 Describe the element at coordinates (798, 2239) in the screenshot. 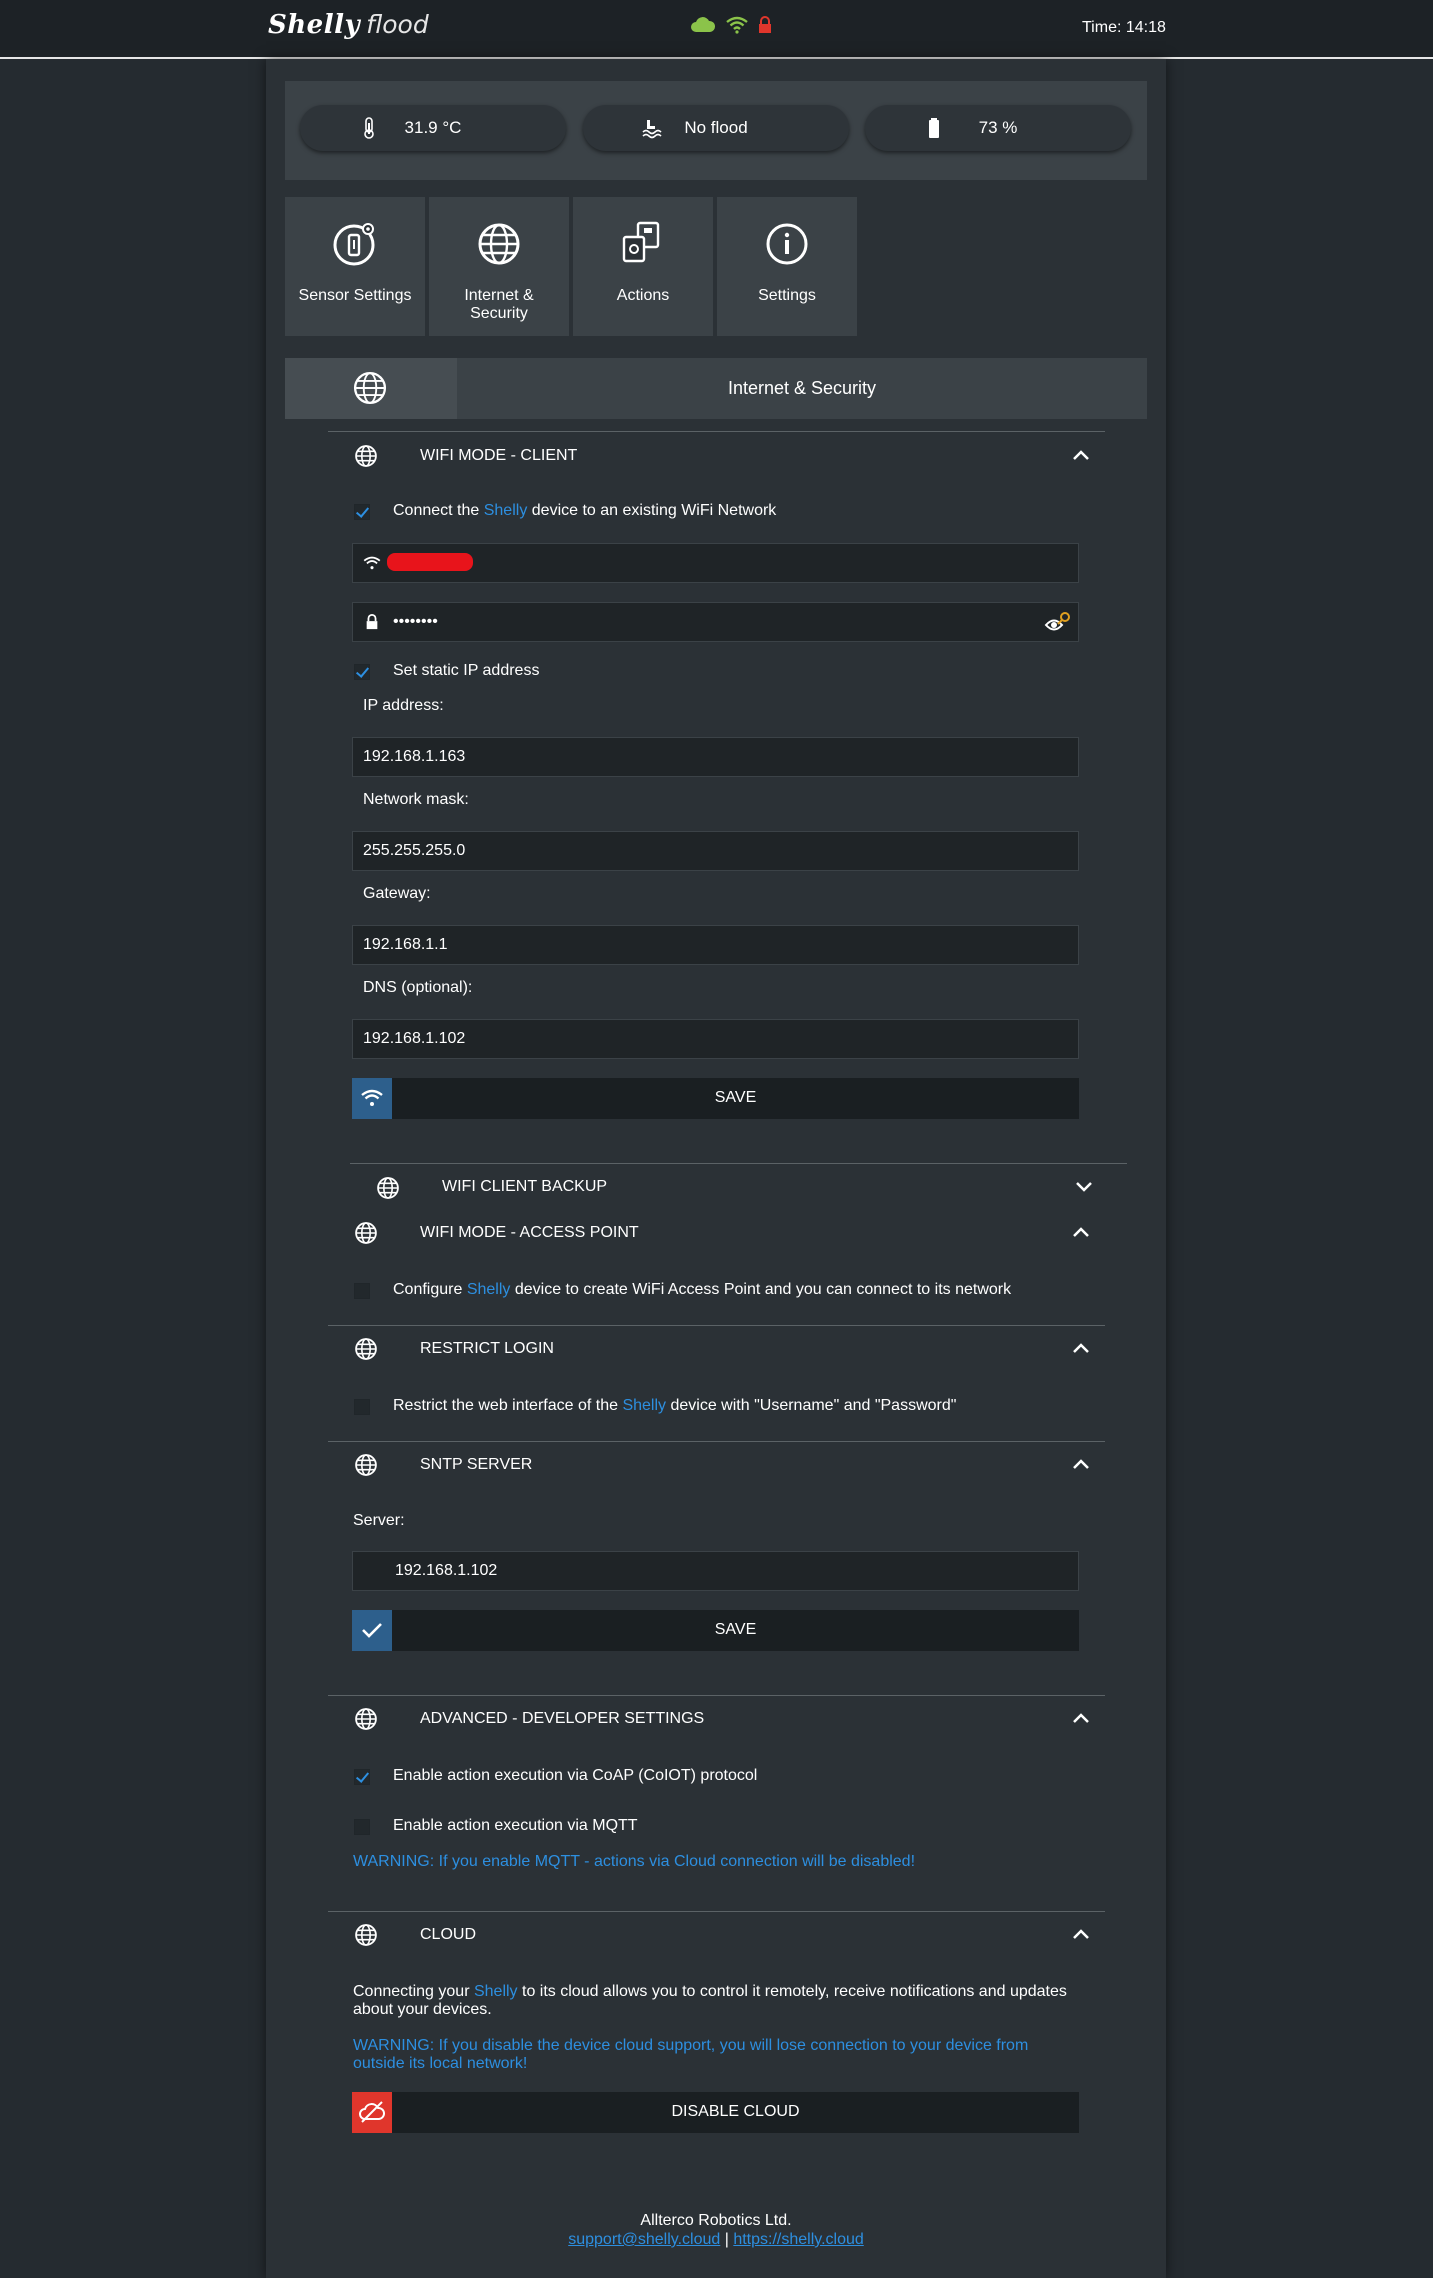

I see `website-link: https://shelly.cloud` at that location.